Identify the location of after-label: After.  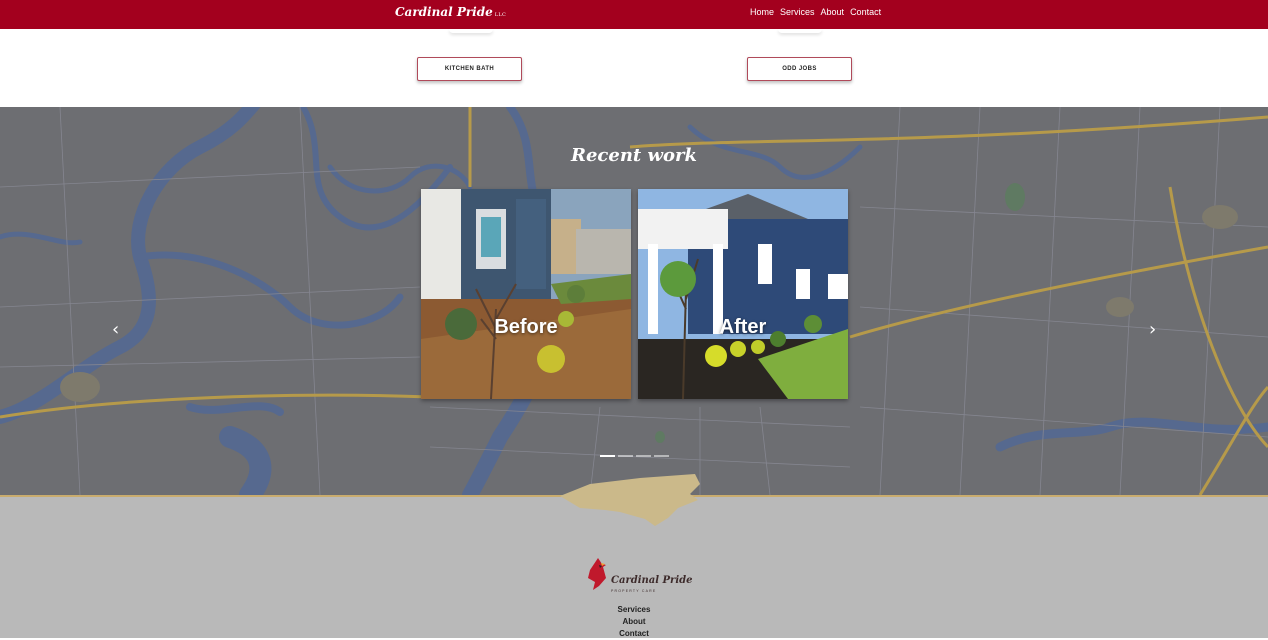
(743, 327).